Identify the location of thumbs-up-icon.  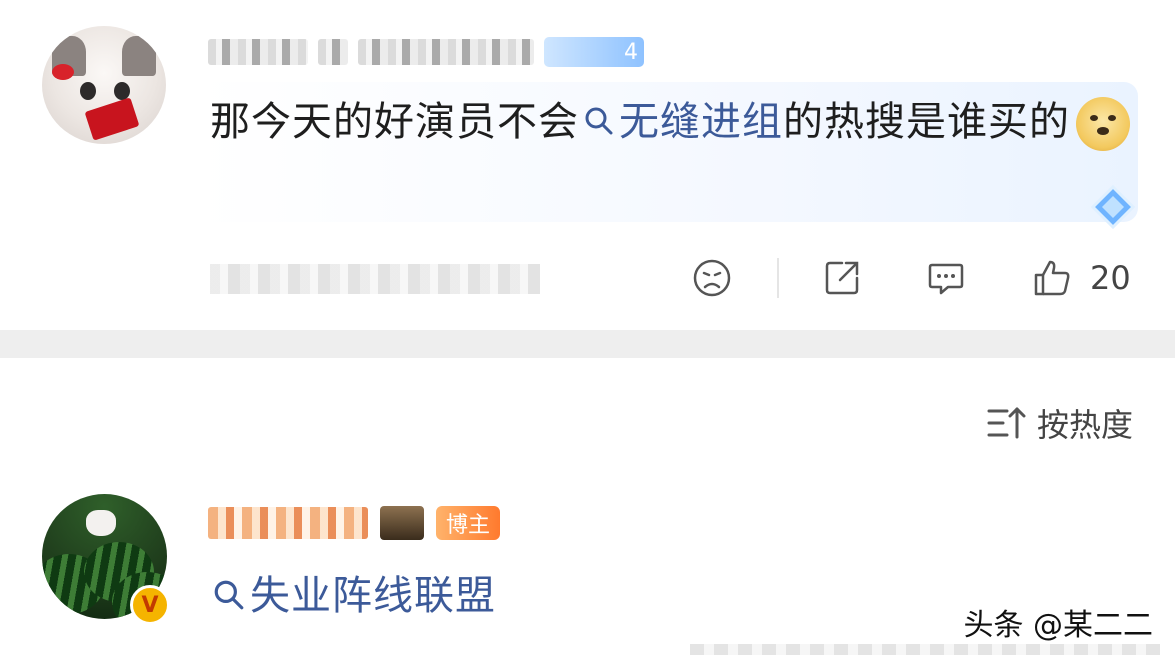
(1052, 278).